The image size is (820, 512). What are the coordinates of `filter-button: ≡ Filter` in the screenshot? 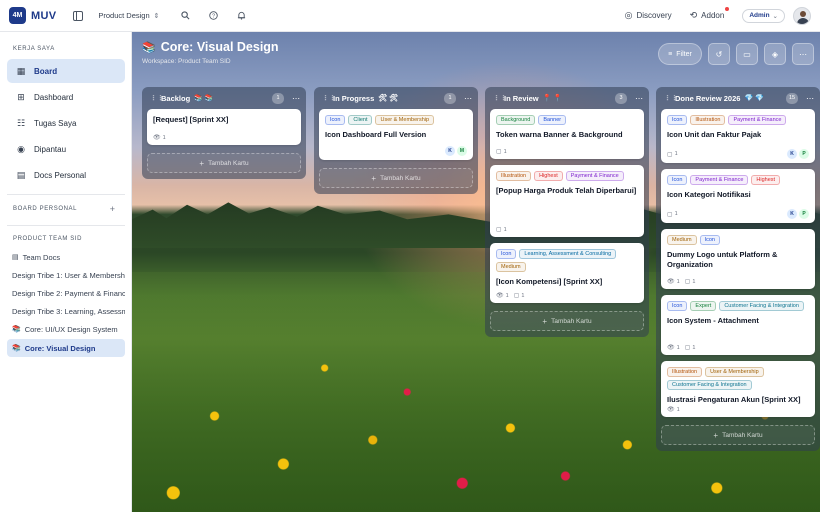 It's located at (680, 54).